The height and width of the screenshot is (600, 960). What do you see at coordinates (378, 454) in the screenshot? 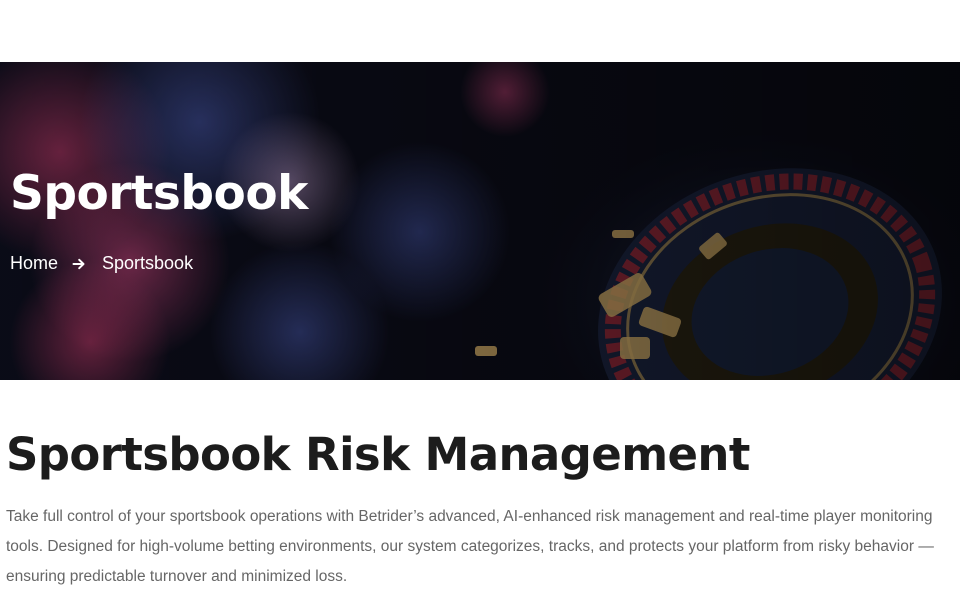
I see `section-heading: Sportsbook Risk Management` at bounding box center [378, 454].